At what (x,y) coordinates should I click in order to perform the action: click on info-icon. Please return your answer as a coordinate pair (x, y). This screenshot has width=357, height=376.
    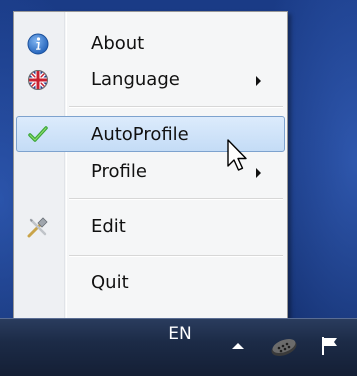
    Looking at the image, I should click on (38, 44).